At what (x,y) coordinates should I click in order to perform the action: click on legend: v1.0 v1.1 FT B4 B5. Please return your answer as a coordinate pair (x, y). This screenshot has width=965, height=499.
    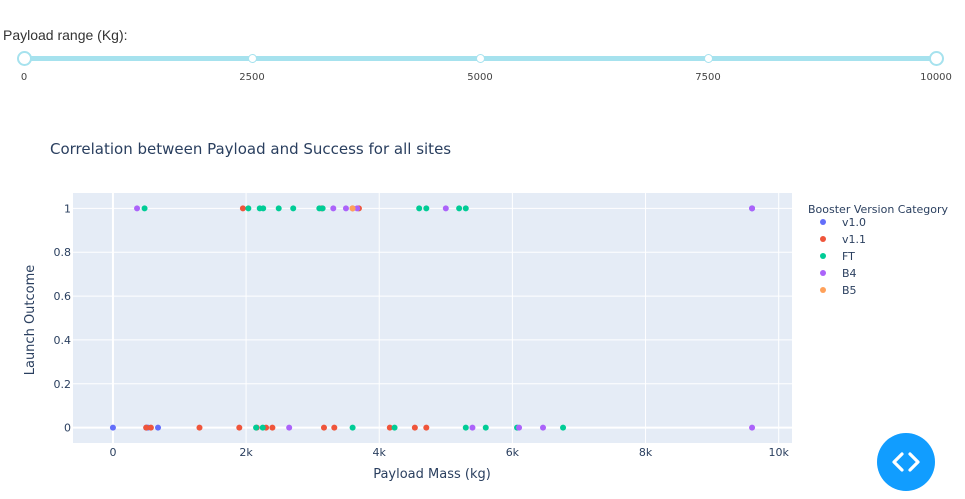
    Looking at the image, I should click on (843, 256).